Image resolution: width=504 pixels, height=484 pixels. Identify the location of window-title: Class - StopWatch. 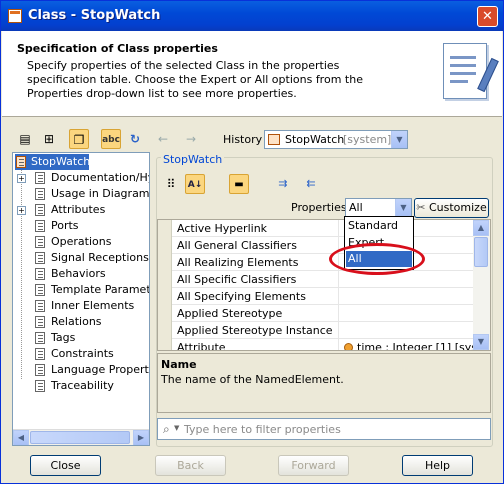
(94, 15).